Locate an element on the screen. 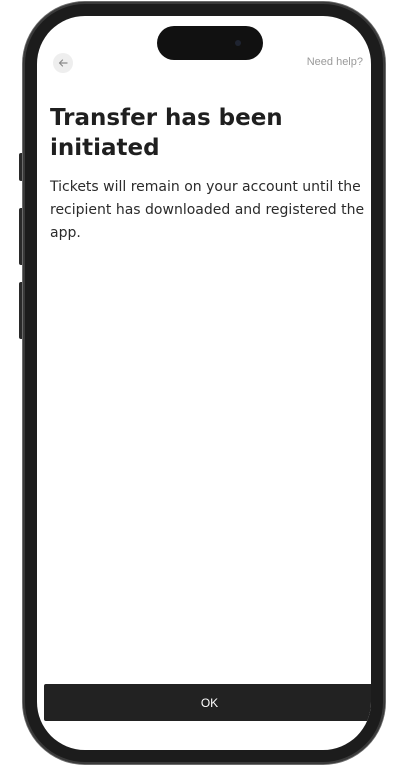  camera-lens is located at coordinates (238, 43).